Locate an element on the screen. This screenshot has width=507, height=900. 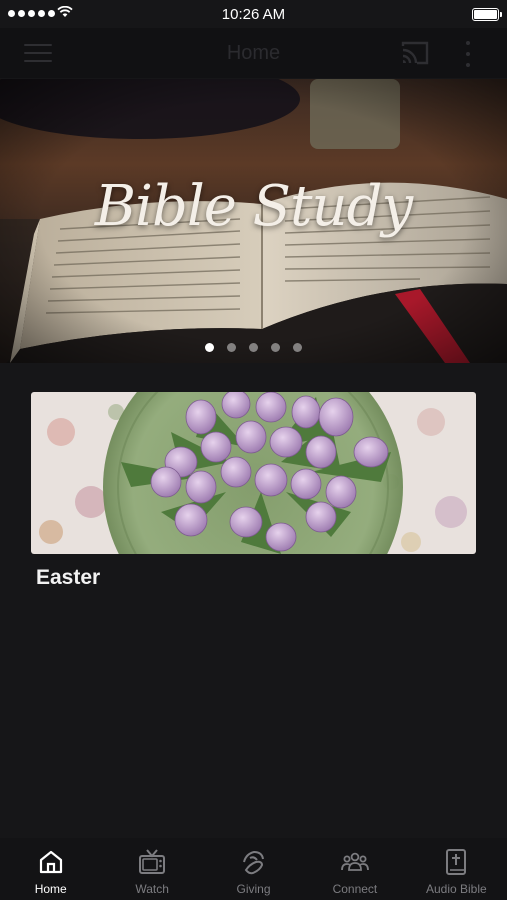
bible-icon is located at coordinates (456, 862).